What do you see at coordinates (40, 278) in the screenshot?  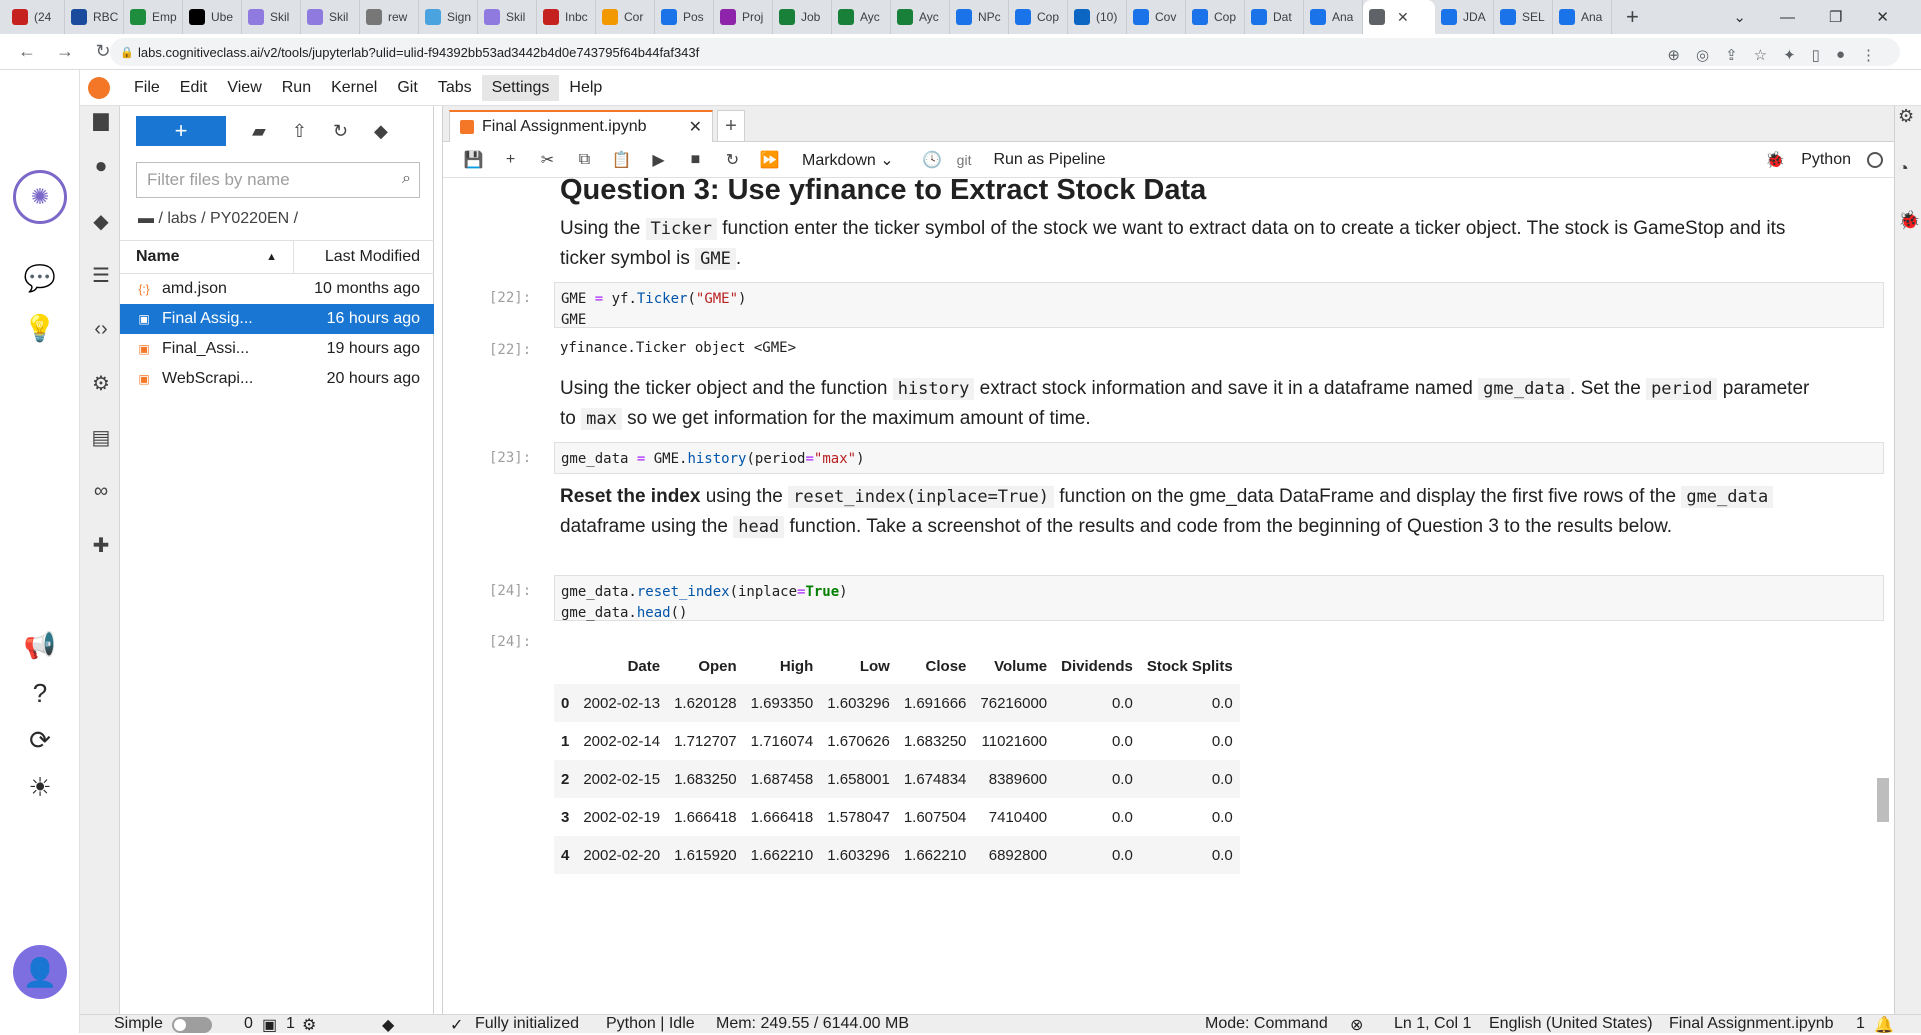 I see `chat-icon: 💬` at bounding box center [40, 278].